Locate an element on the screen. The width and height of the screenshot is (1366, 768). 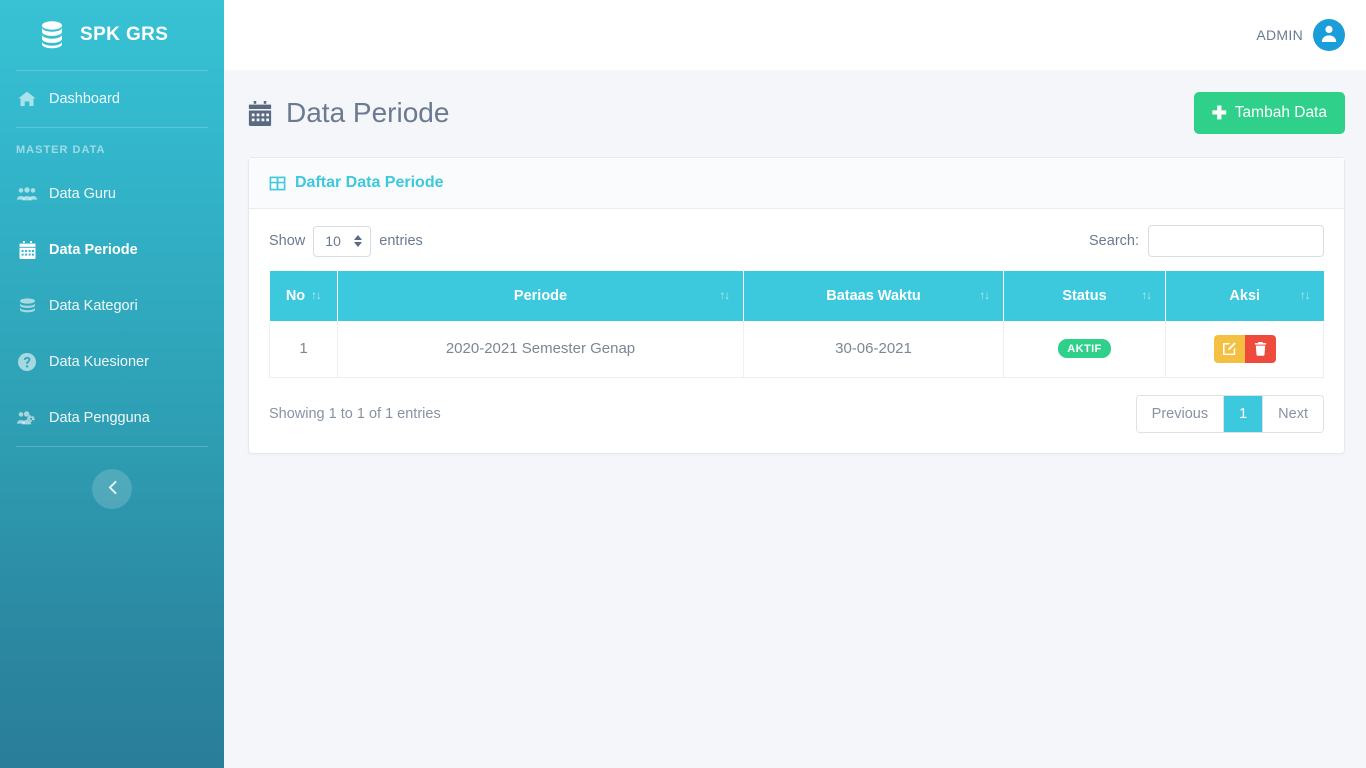
column-header-status: Status ↑↓ is located at coordinates (1084, 296).